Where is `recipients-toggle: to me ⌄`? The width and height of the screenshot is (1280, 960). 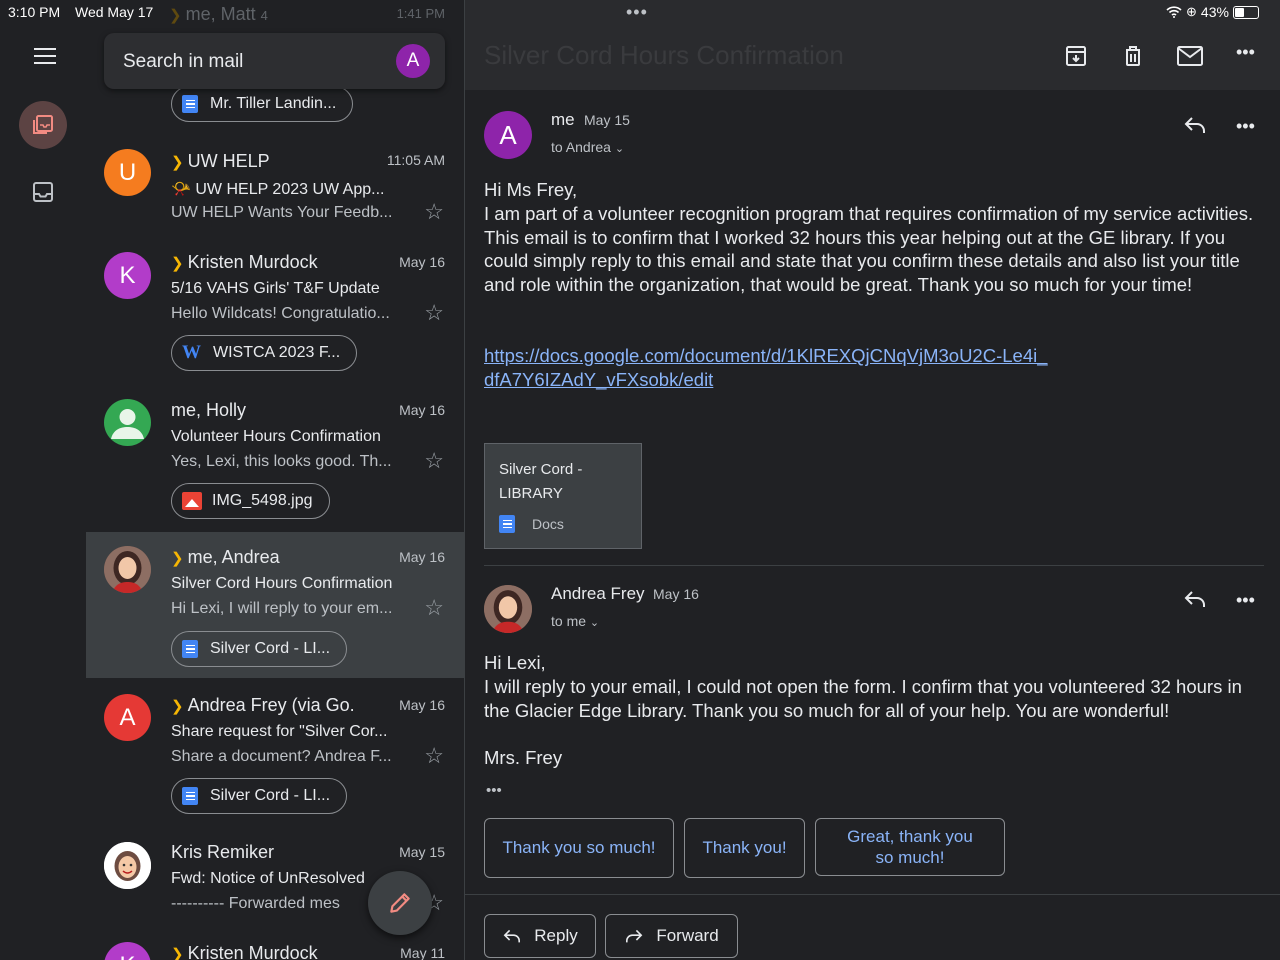
recipients-toggle: to me ⌄ is located at coordinates (575, 621).